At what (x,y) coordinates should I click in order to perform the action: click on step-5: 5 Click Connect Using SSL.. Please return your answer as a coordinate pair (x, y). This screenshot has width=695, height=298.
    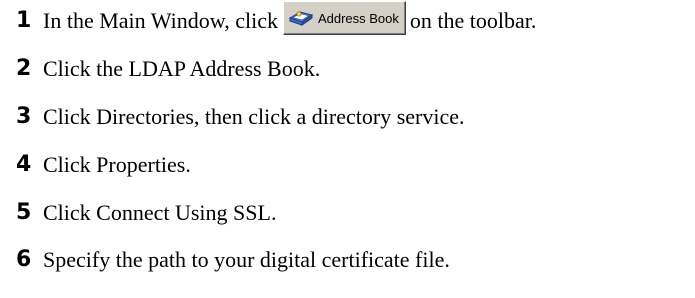
    Looking at the image, I should click on (146, 213).